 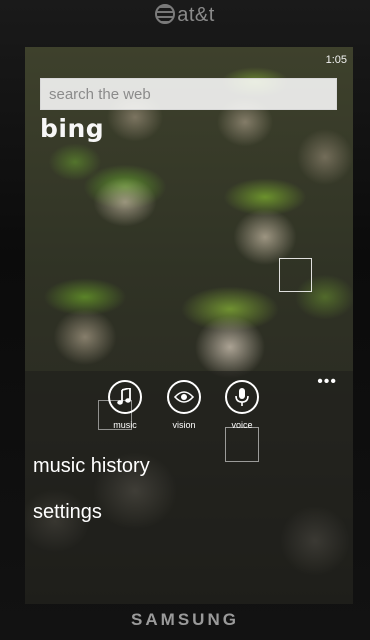 I want to click on menu-item-music-history: music history, so click(x=91, y=466).